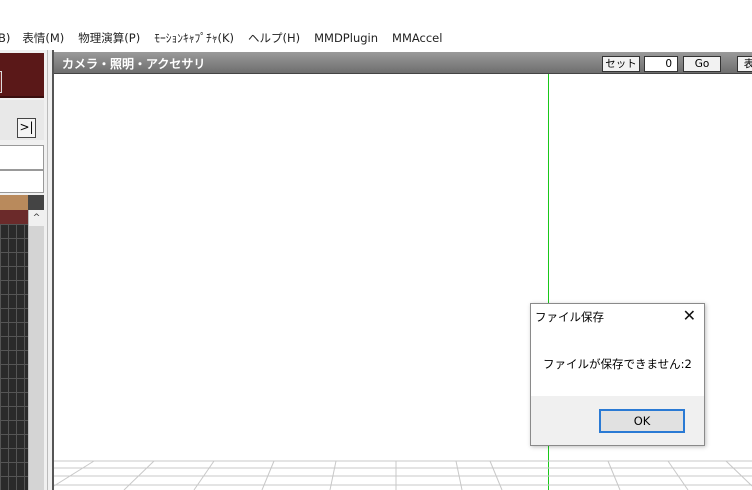 The width and height of the screenshot is (752, 490). Describe the element at coordinates (50, 270) in the screenshot. I see `panel-splitter` at that location.